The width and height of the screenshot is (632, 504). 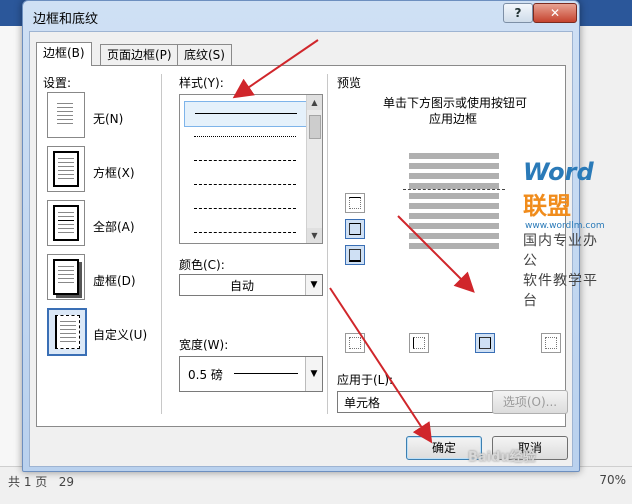 I want to click on border-inside-vertical-icon, so click(x=485, y=343).